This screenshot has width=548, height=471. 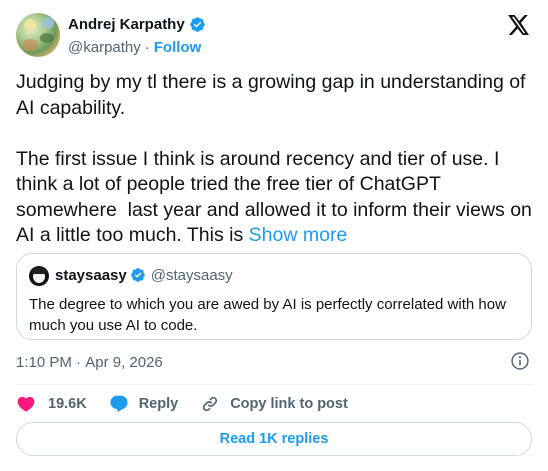 I want to click on speech-bubble-icon, so click(x=119, y=404).